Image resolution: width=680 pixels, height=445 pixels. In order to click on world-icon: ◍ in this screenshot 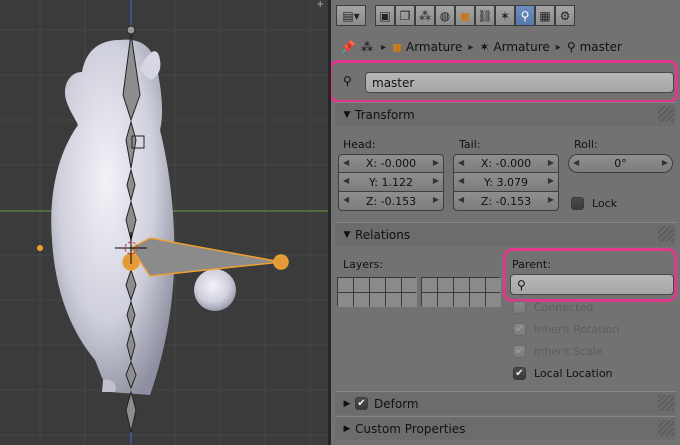, I will do `click(445, 15)`.